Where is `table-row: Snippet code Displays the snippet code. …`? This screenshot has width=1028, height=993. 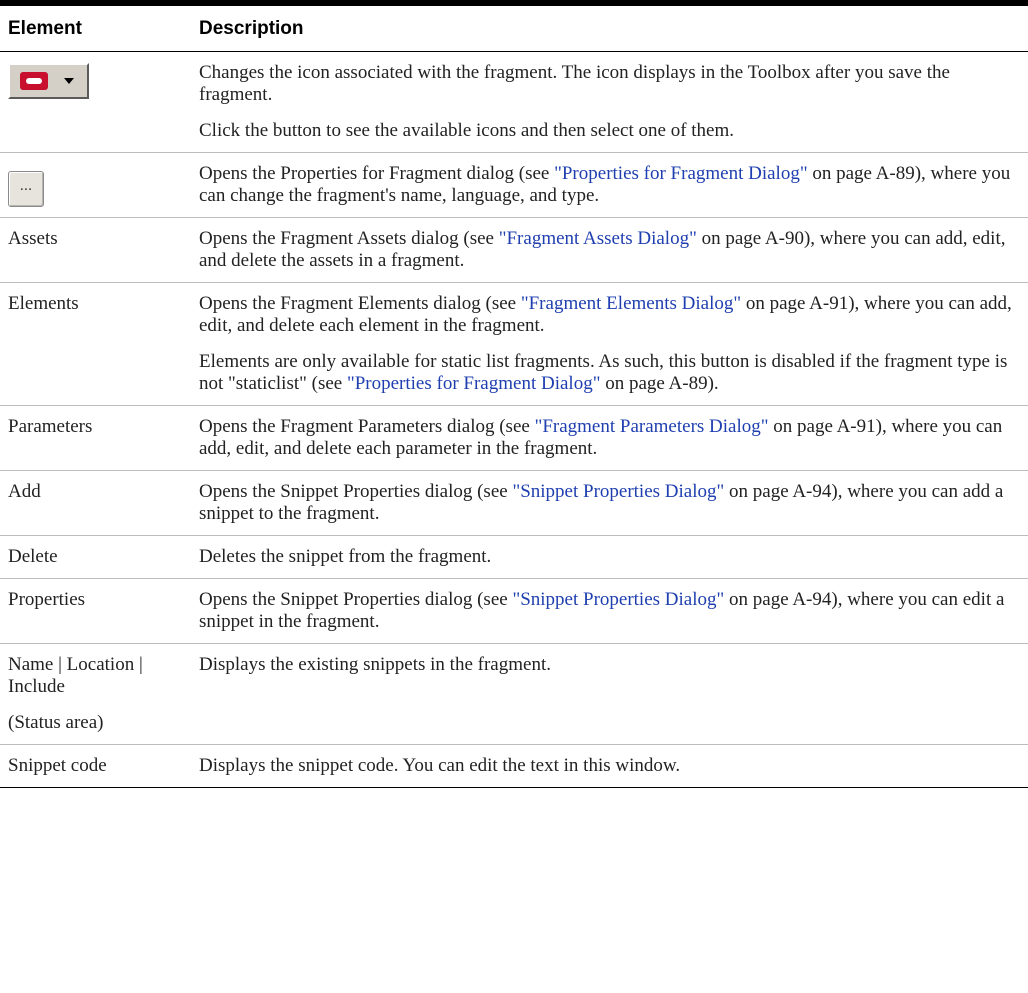
table-row: Snippet code Displays the snippet code. … is located at coordinates (514, 766).